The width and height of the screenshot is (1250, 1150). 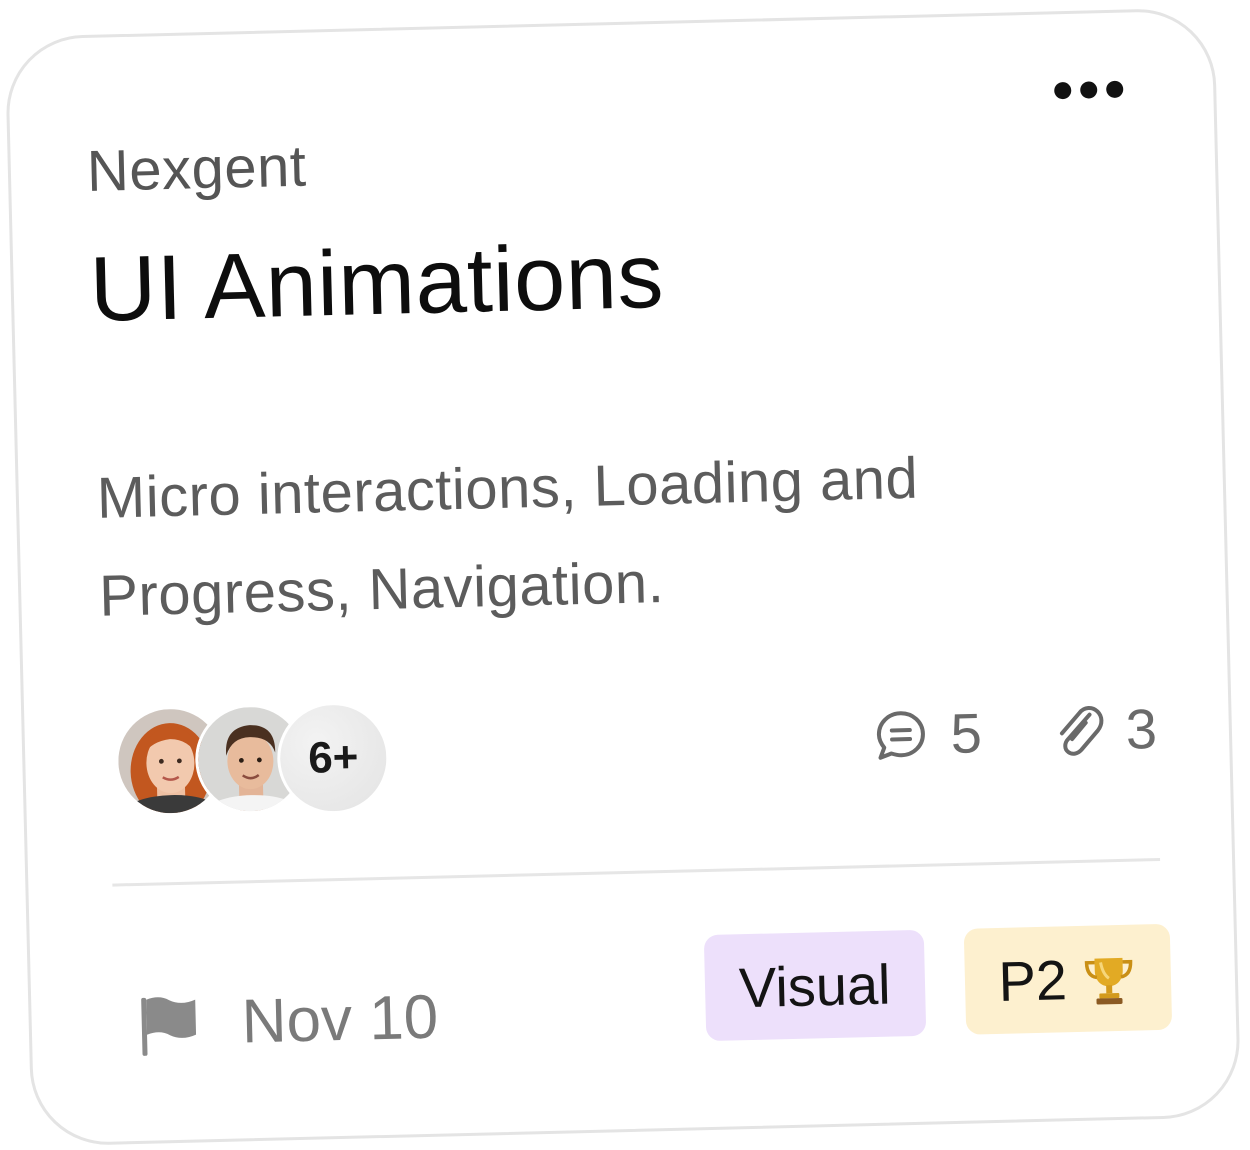 I want to click on member-avatars: 6+, so click(x=252, y=761).